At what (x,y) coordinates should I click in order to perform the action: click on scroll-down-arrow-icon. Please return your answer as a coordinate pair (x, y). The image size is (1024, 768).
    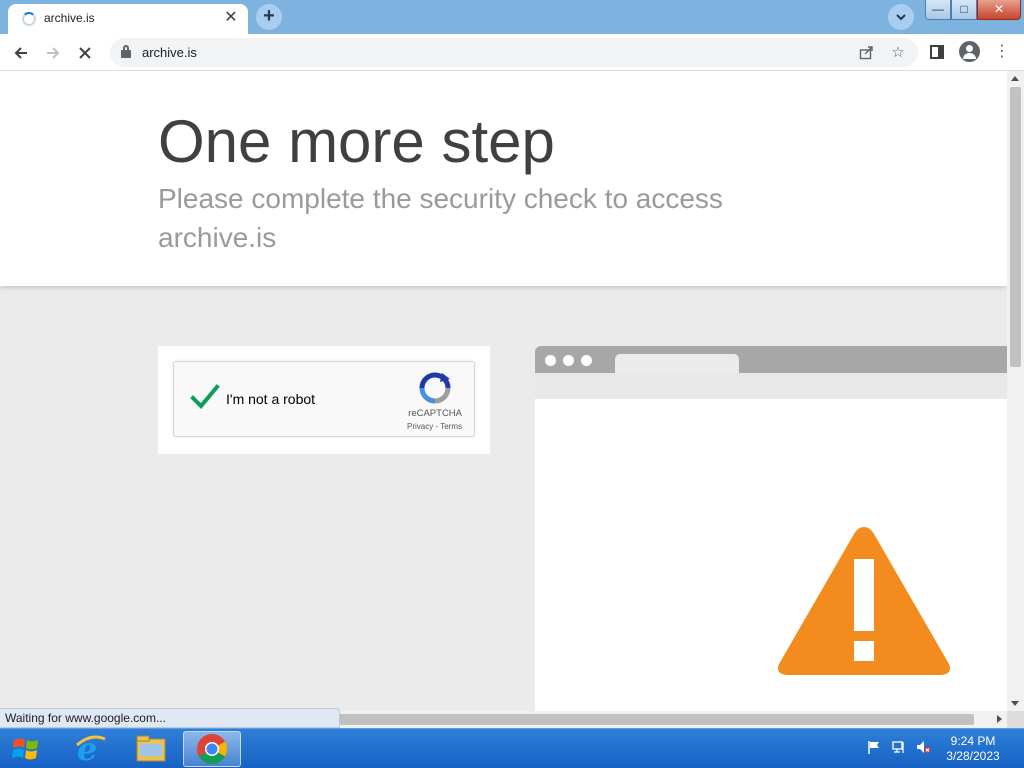
    Looking at the image, I should click on (1015, 703).